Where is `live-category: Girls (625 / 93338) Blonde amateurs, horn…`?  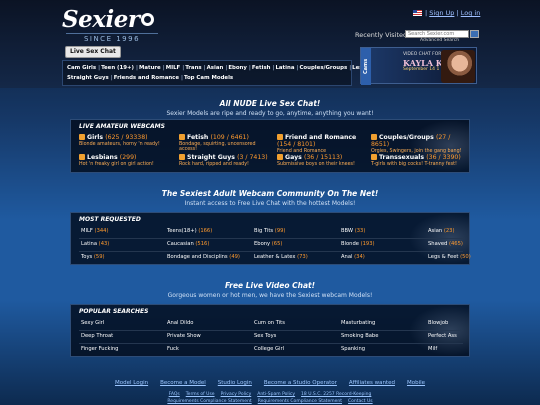
live-category: Girls (625 / 93338) Blonde amateurs, horn… is located at coordinates (126, 140).